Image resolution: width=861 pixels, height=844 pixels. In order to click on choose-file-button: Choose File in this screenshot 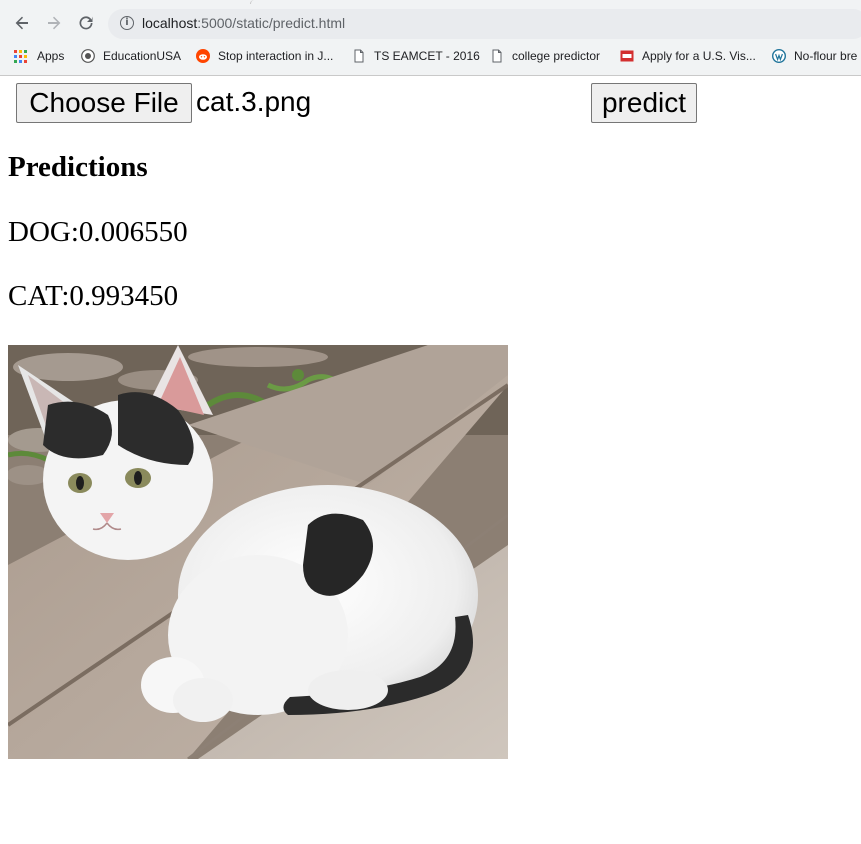, I will do `click(104, 103)`.